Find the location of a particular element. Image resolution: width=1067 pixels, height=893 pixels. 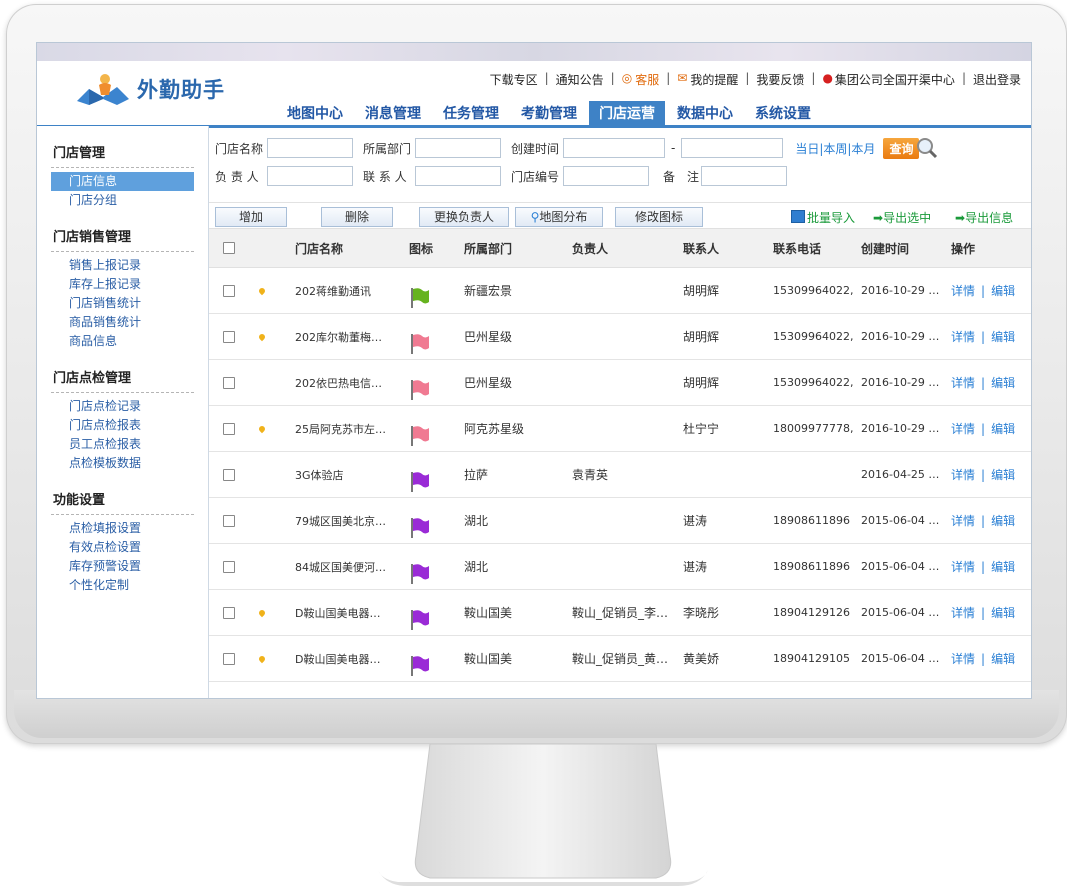

customer-service-link: 客服 is located at coordinates (647, 79).